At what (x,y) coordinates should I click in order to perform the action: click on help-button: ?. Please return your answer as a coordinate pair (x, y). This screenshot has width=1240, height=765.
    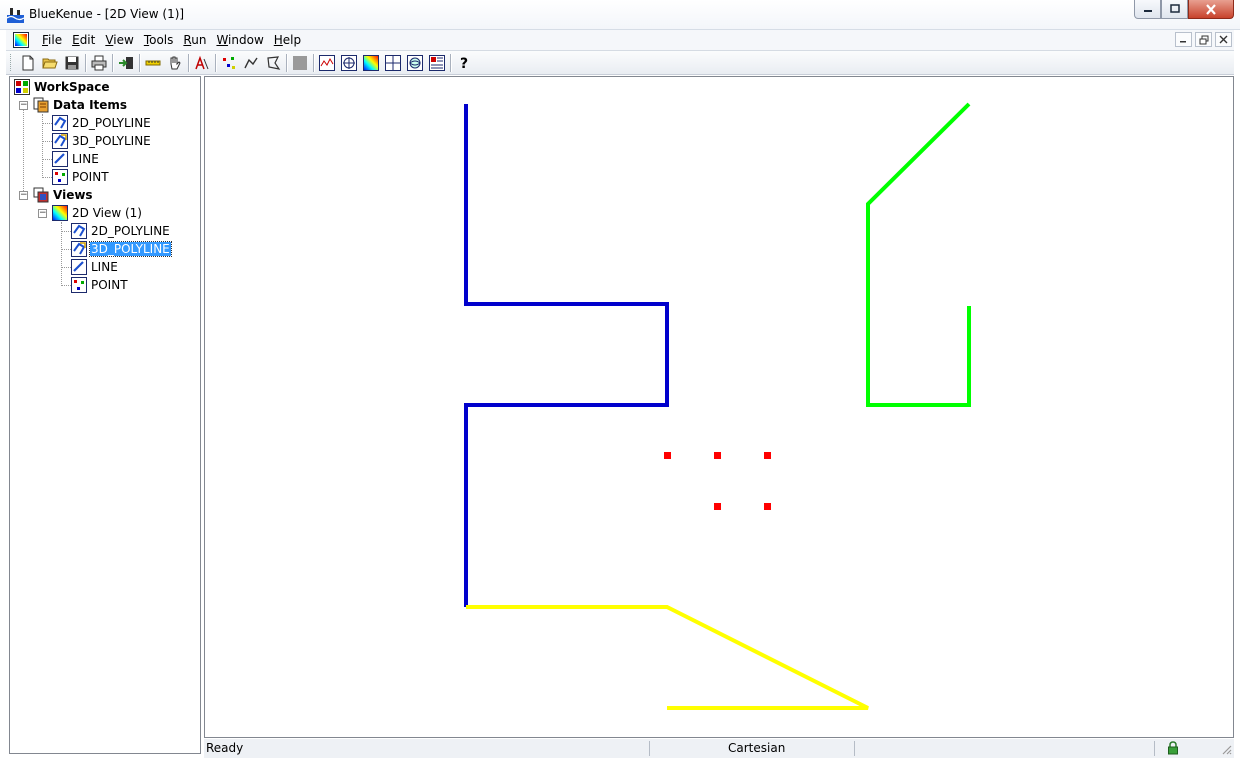
    Looking at the image, I should click on (464, 63).